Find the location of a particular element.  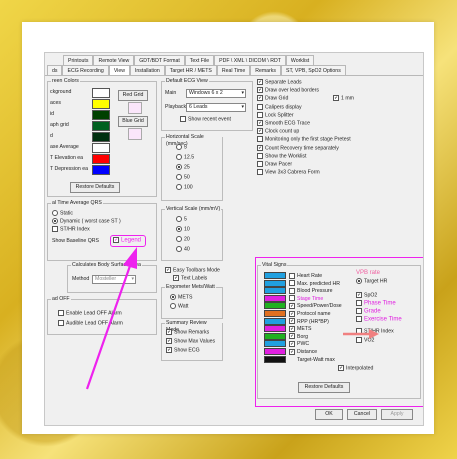

restore-vital-button: Restore Defaults is located at coordinates (324, 387).